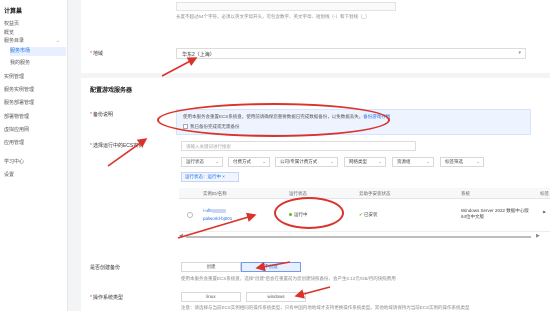  I want to click on annotation-arrow-search, so click(127, 152).